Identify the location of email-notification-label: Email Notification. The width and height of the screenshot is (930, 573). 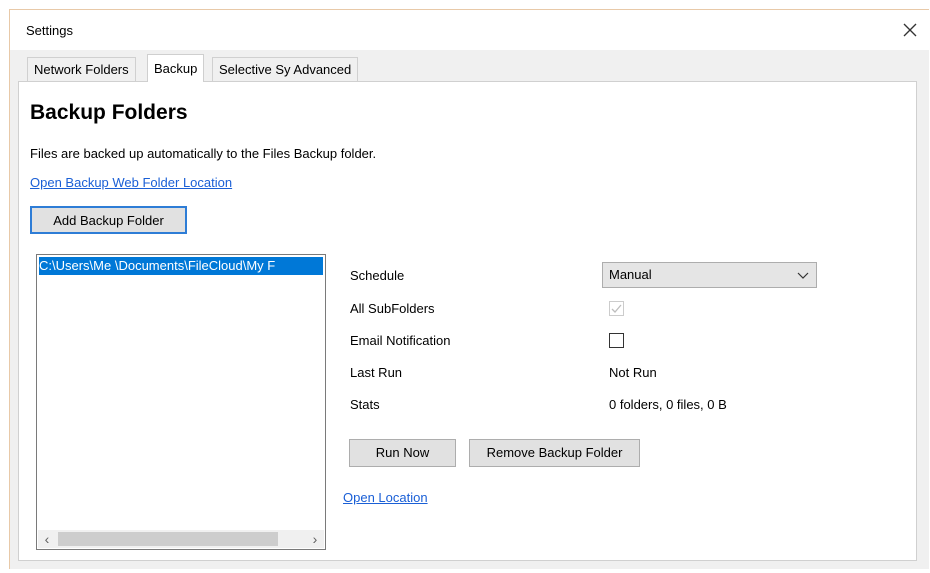
(400, 340).